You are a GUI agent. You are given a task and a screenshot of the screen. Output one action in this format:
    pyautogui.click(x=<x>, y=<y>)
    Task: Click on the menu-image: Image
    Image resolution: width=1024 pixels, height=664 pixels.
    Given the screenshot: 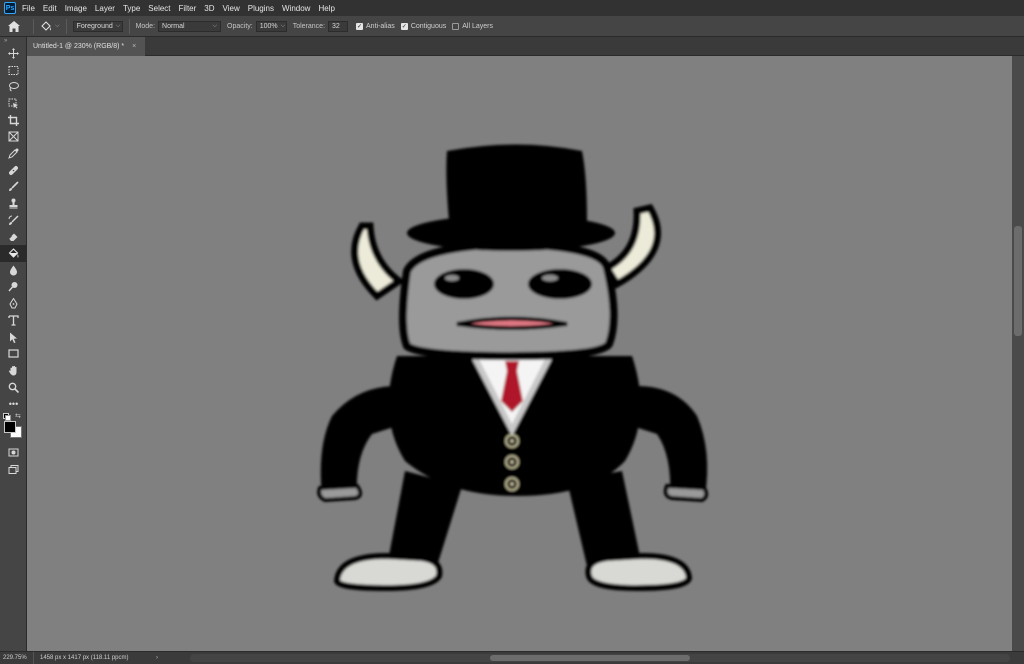 What is the action you would take?
    pyautogui.click(x=76, y=8)
    